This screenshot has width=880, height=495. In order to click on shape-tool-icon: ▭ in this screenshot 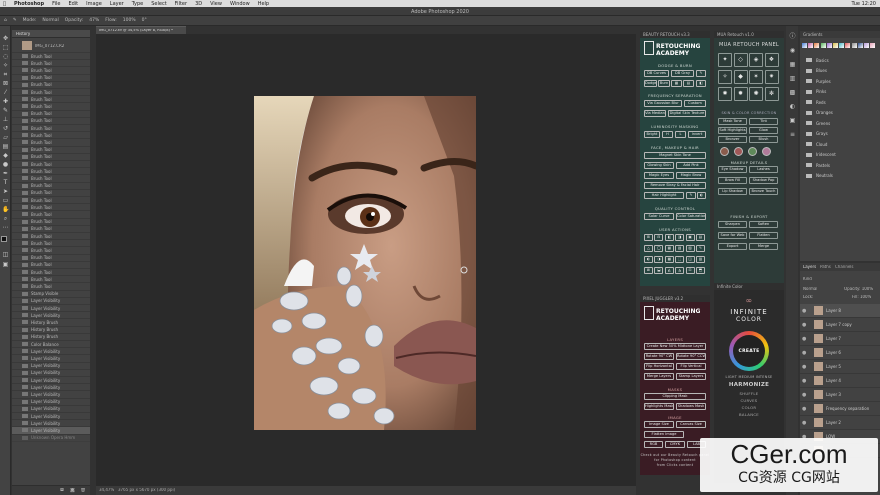, I will do `click(5, 201)`.